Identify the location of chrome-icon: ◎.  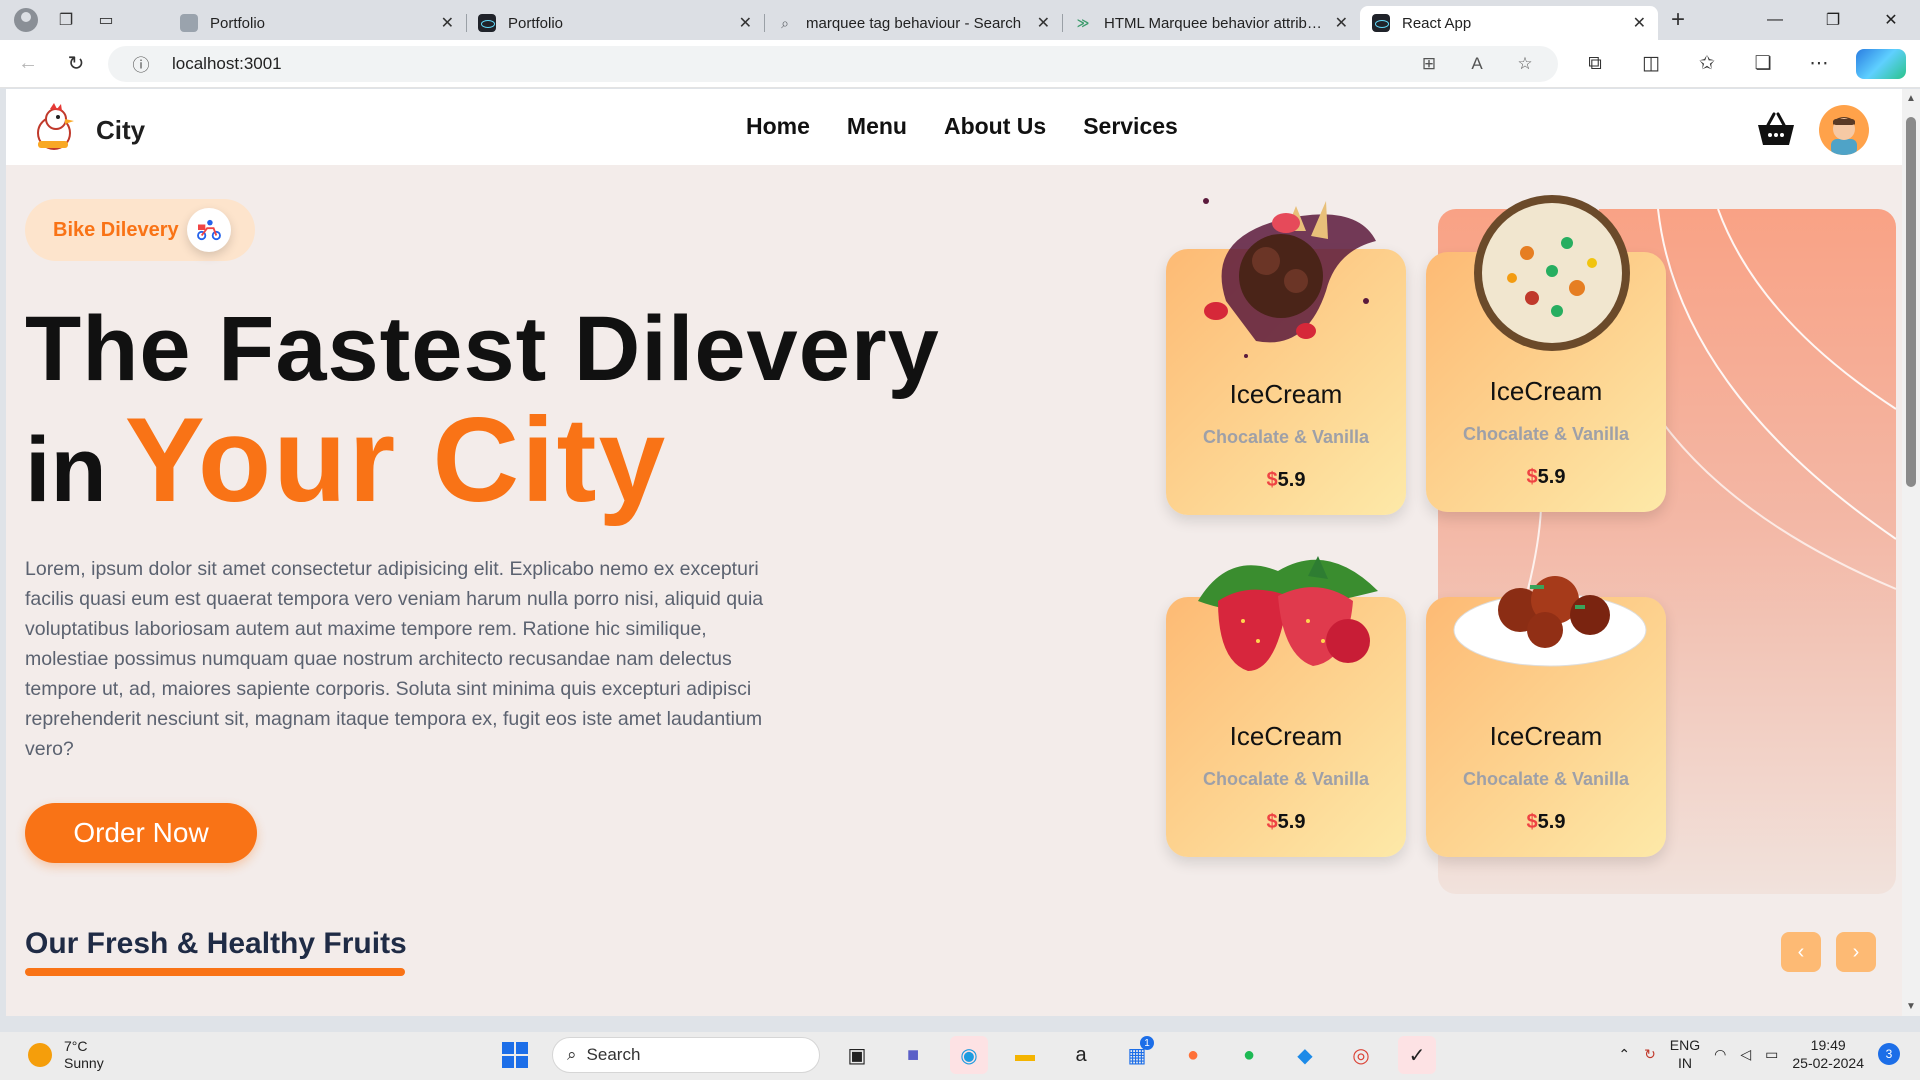
(1361, 1055).